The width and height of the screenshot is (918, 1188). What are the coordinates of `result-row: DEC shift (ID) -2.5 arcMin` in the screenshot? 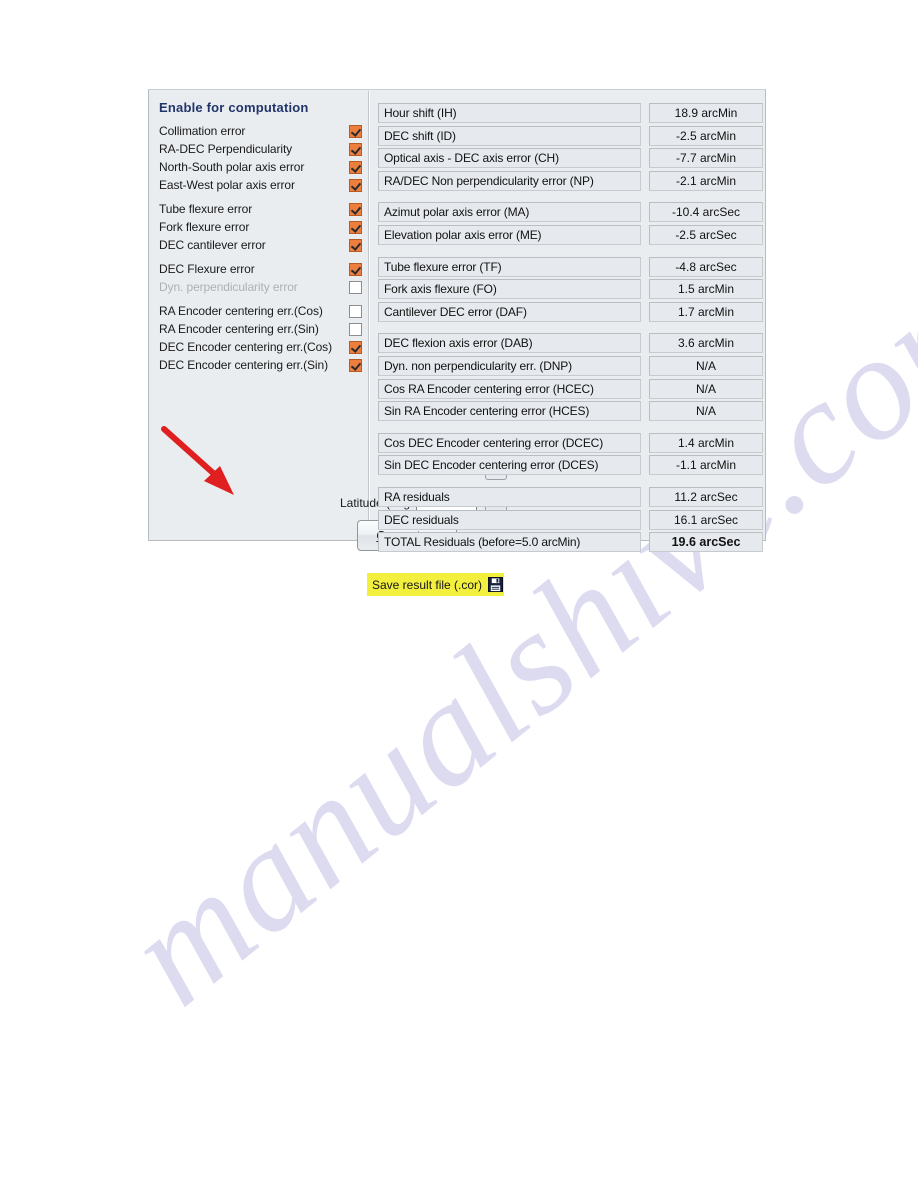 It's located at (570, 135).